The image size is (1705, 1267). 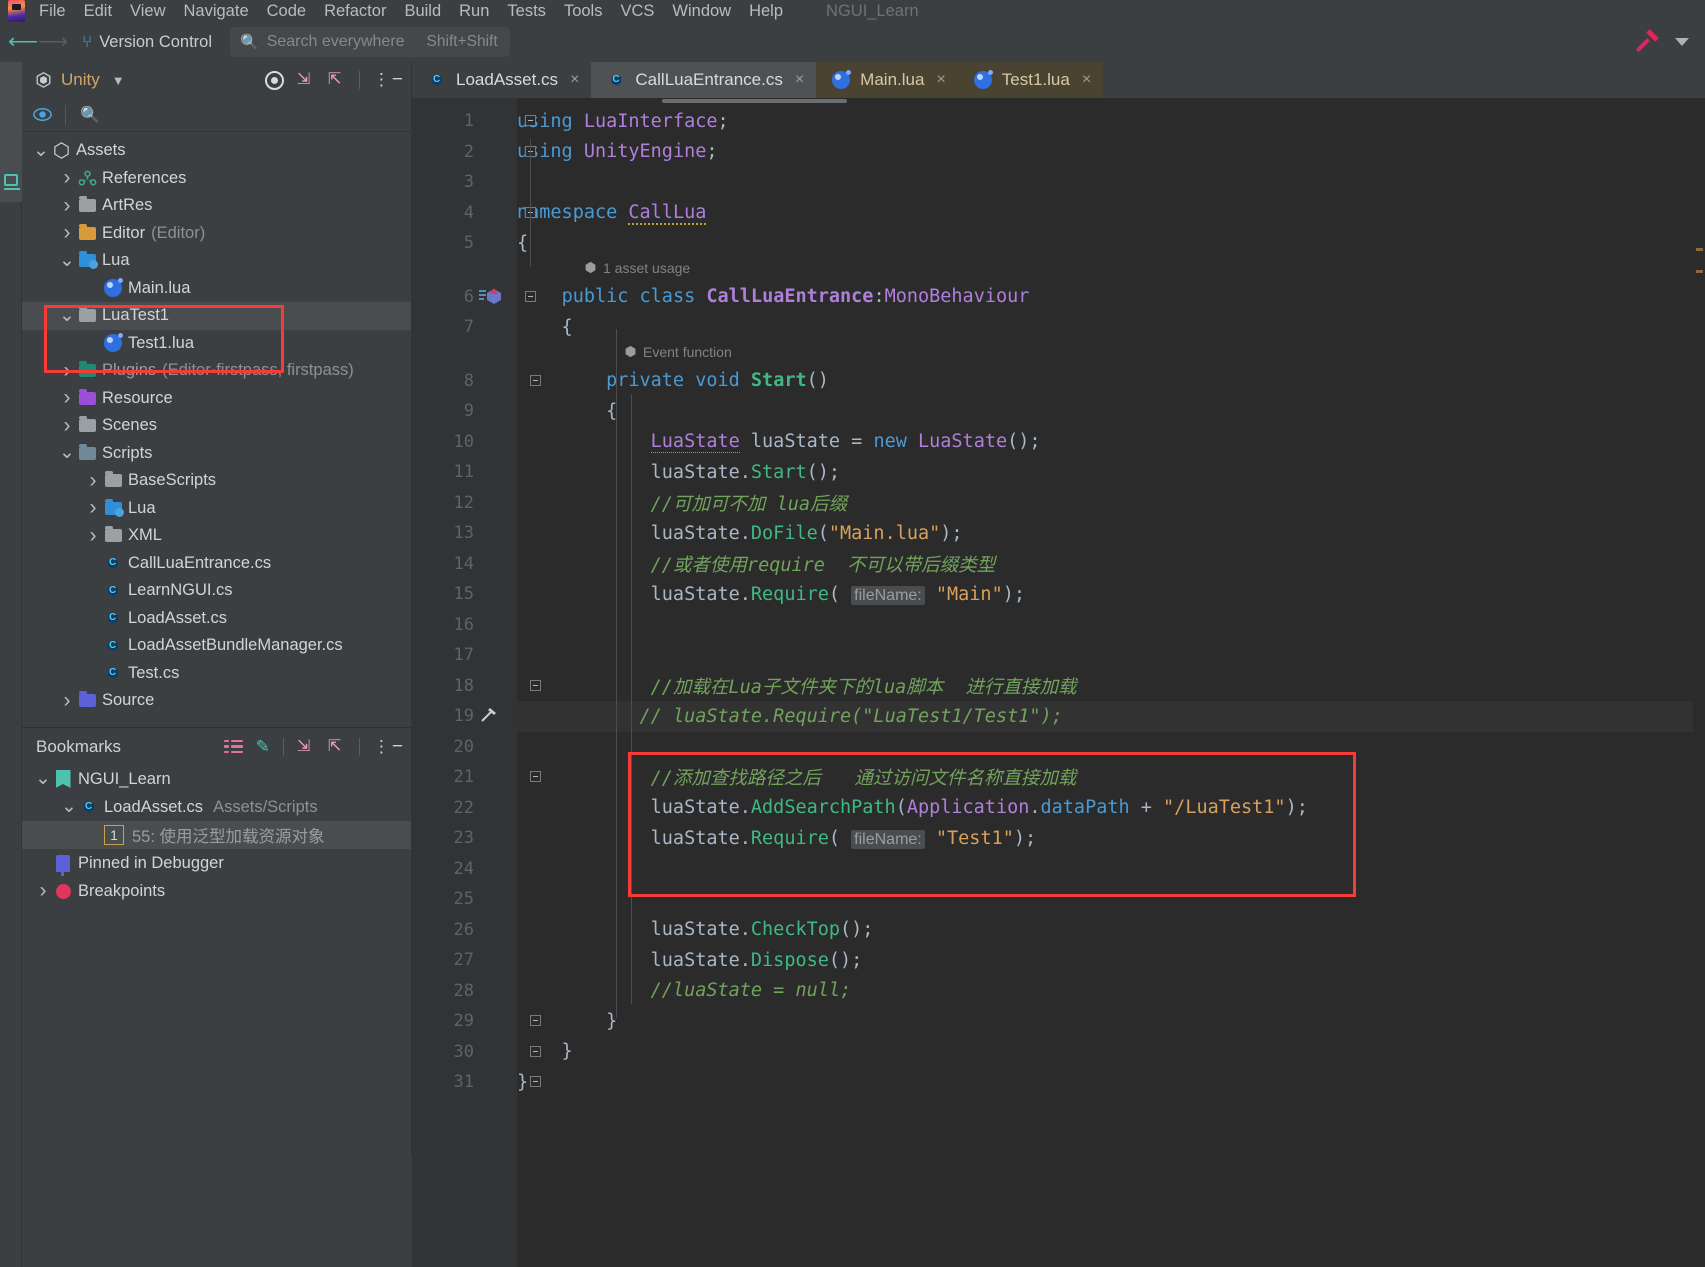 What do you see at coordinates (370, 42) in the screenshot?
I see `search-everywhere-input: 🔍 Search everywhere Shift+Shift` at bounding box center [370, 42].